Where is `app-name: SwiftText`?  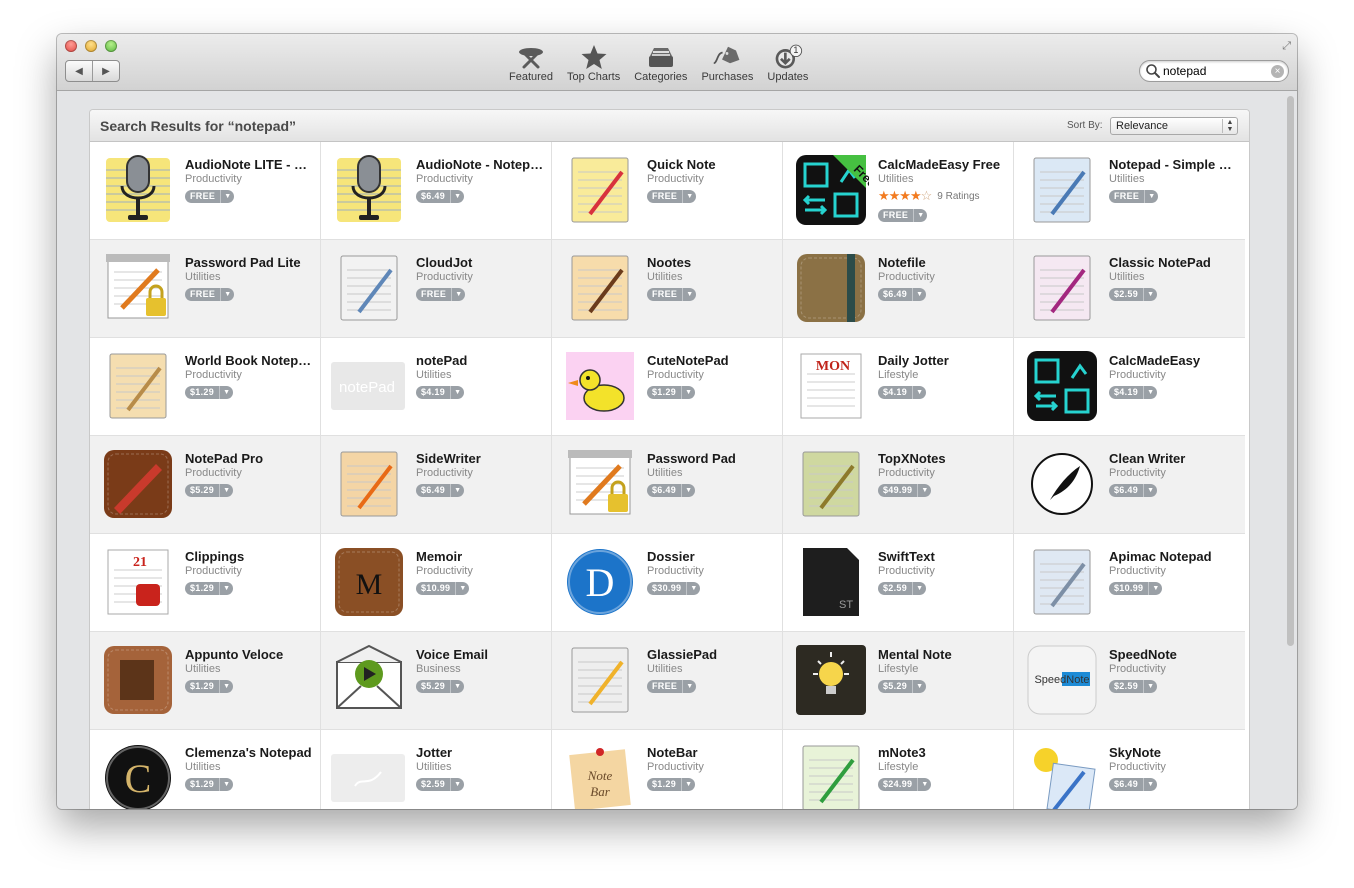
app-name: SwiftText is located at coordinates (942, 556).